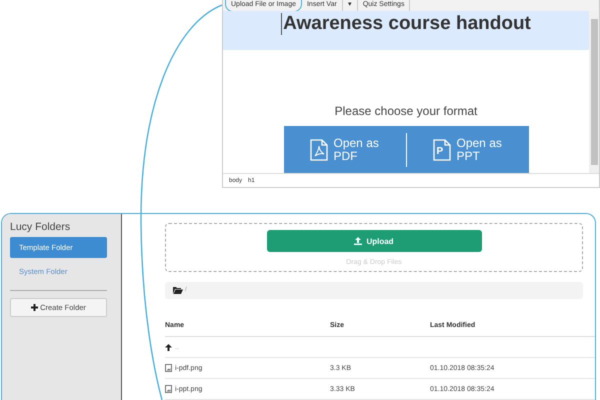 The height and width of the screenshot is (400, 600). I want to click on upload-icon, so click(358, 241).